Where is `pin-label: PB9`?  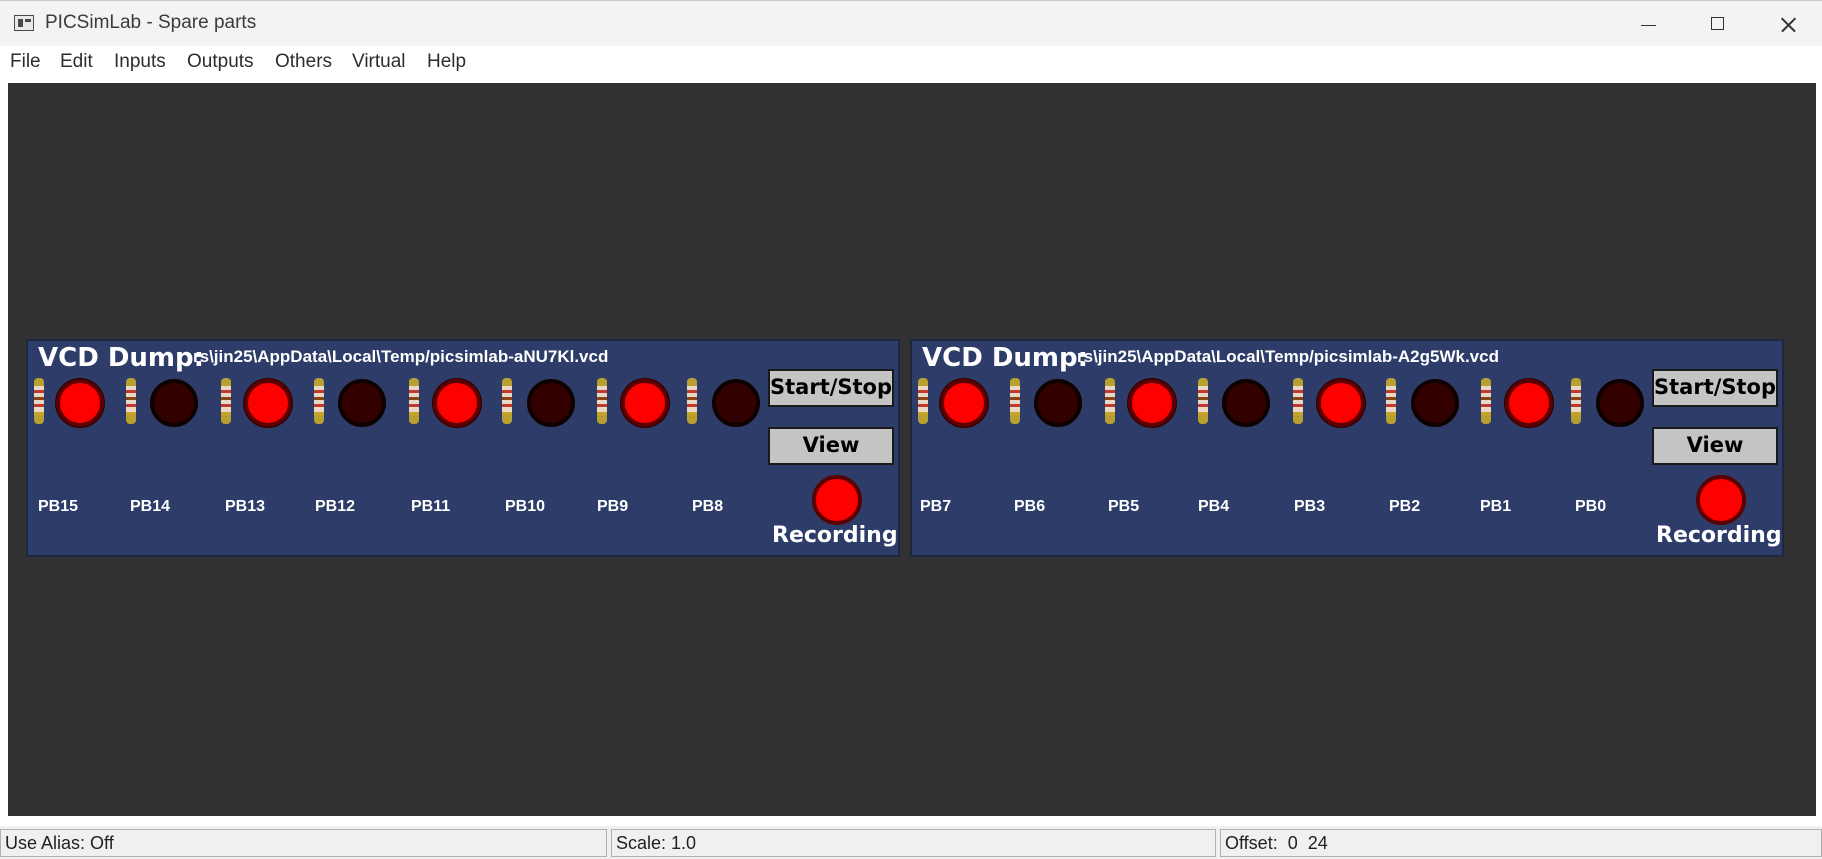 pin-label: PB9 is located at coordinates (613, 506).